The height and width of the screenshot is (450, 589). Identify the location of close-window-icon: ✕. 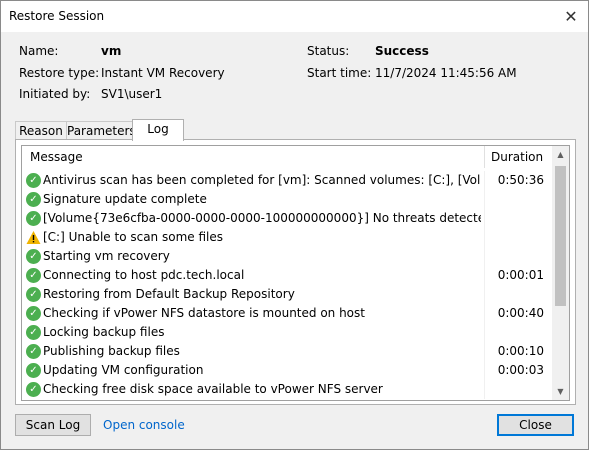
(571, 16).